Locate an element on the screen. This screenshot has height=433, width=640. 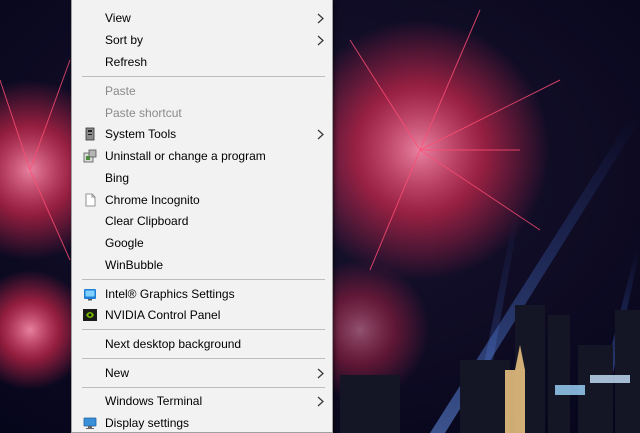
menu-item-label: Chrome Incognito is located at coordinates (152, 200).